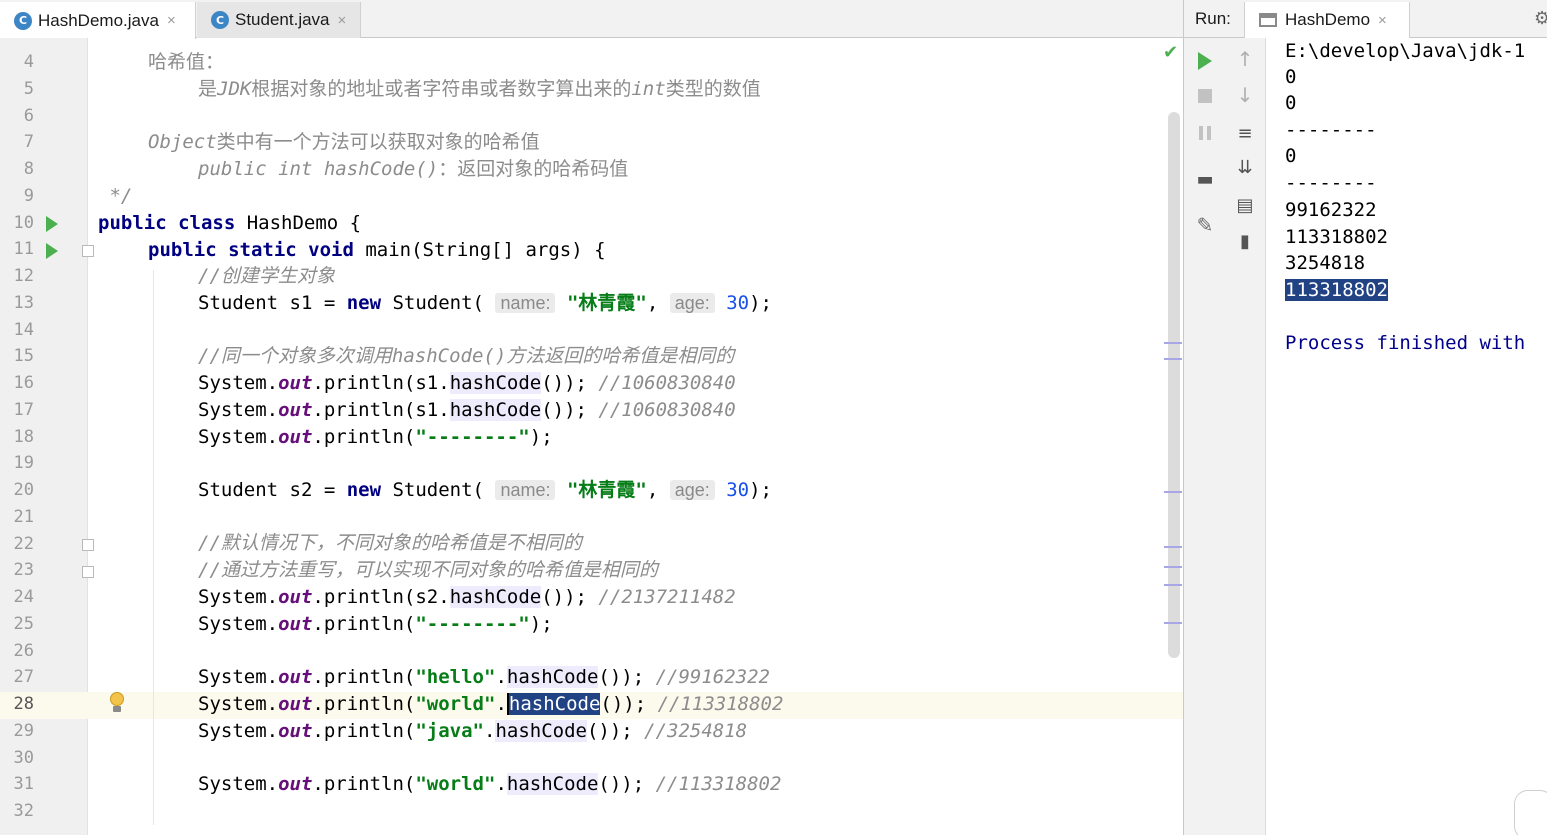  Describe the element at coordinates (17, 624) in the screenshot. I see `line-number: 25` at that location.